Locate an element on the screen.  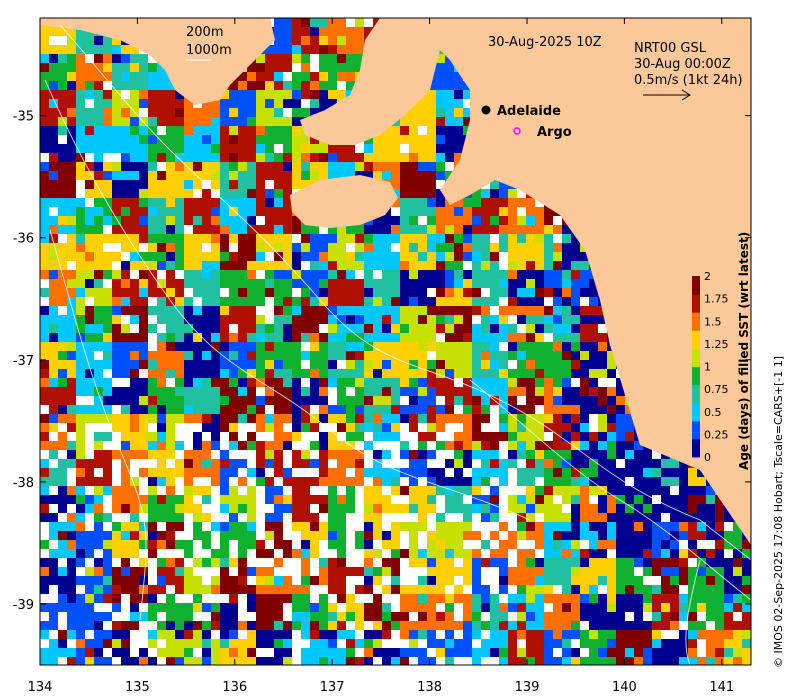
x-tick-label: 140 is located at coordinates (624, 687).